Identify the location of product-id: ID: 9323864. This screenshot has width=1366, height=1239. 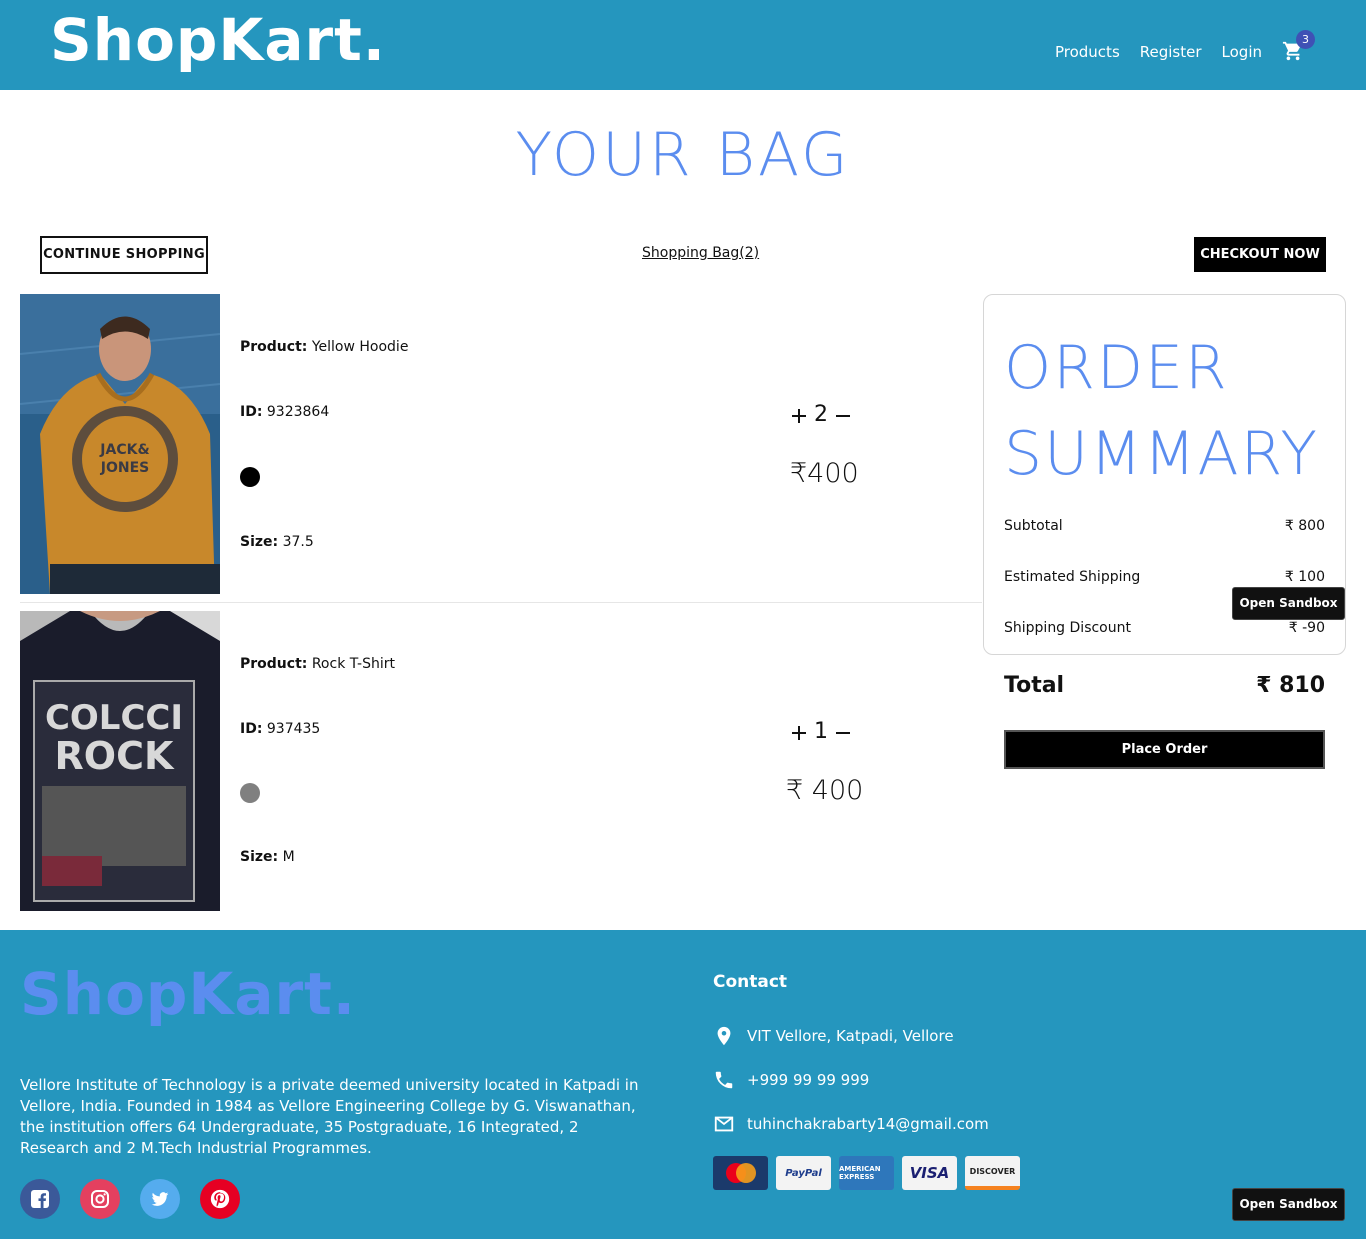
(285, 412).